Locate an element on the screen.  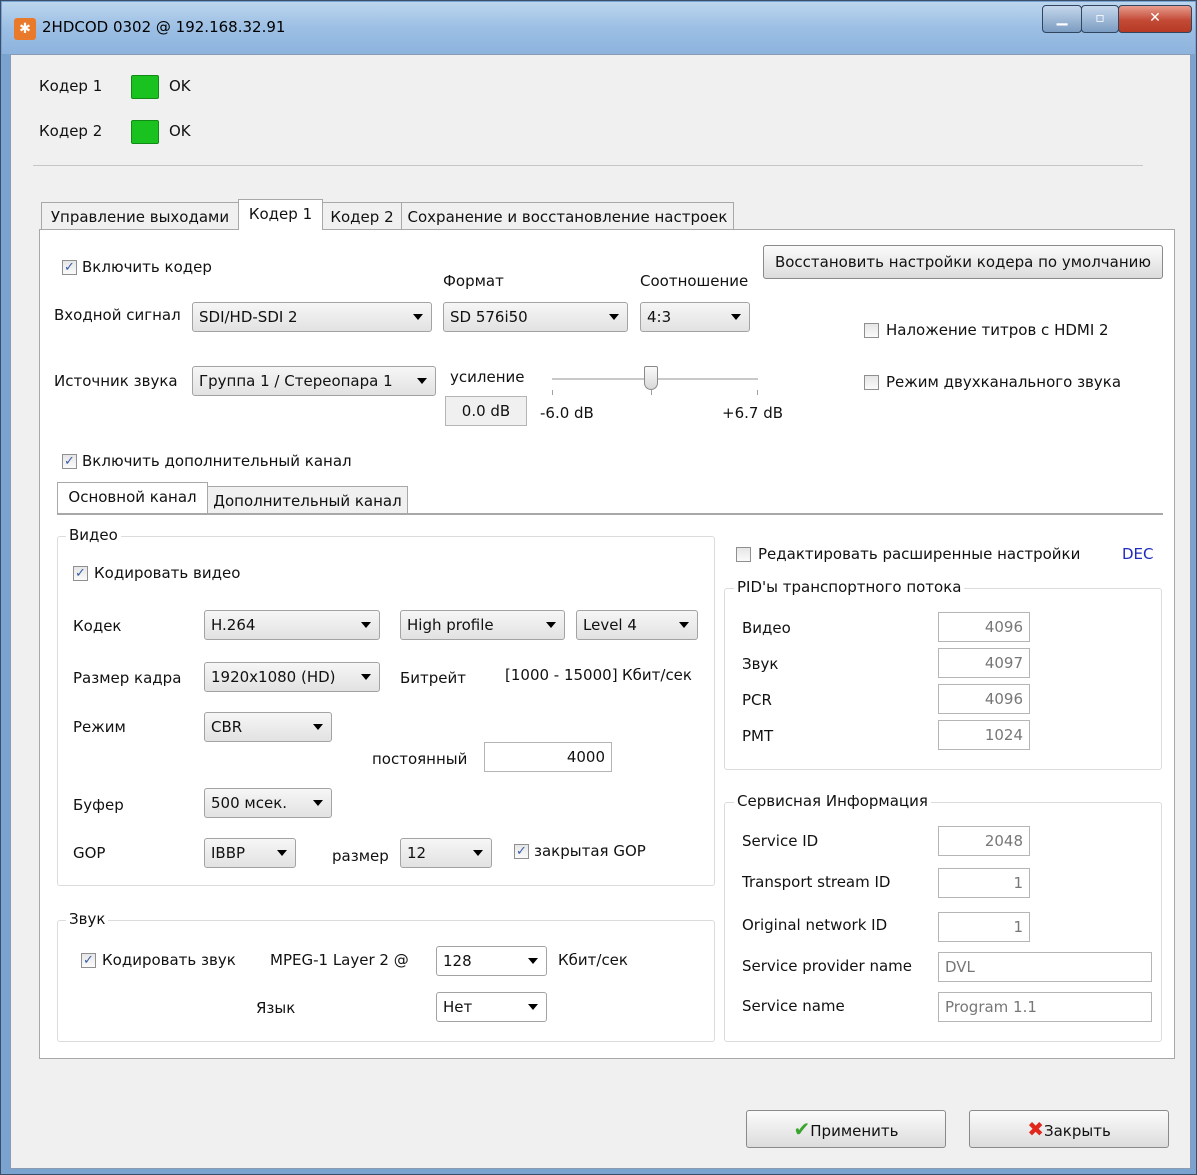
gop-size-select: 12 is located at coordinates (446, 853).